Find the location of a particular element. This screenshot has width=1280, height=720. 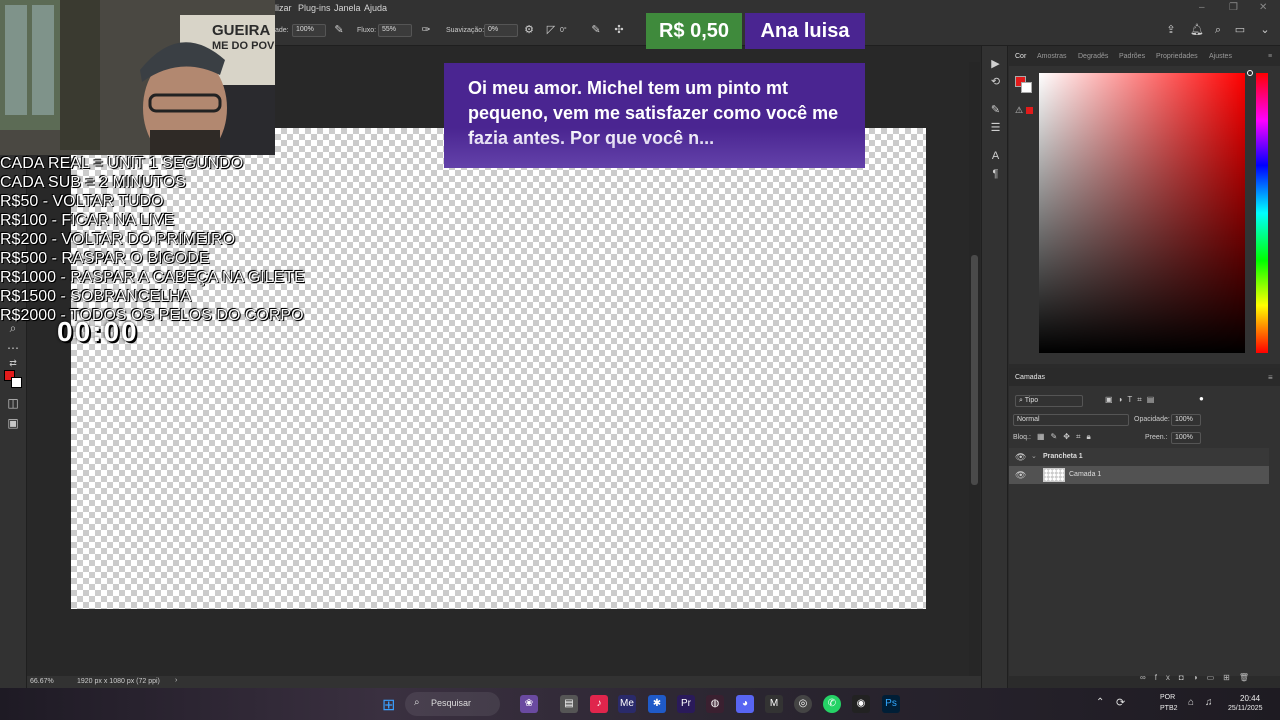

tab-swatches: Amostras is located at coordinates (1052, 56).